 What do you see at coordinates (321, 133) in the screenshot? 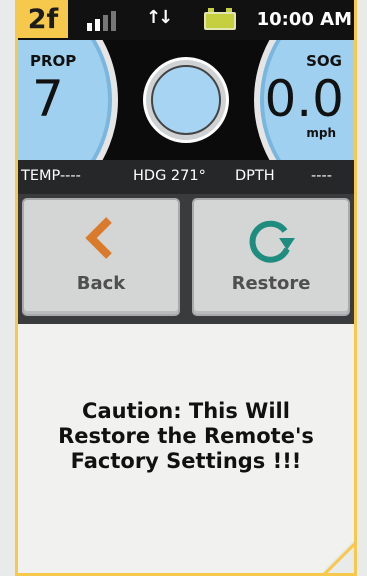
I see `sog-unit: mph` at bounding box center [321, 133].